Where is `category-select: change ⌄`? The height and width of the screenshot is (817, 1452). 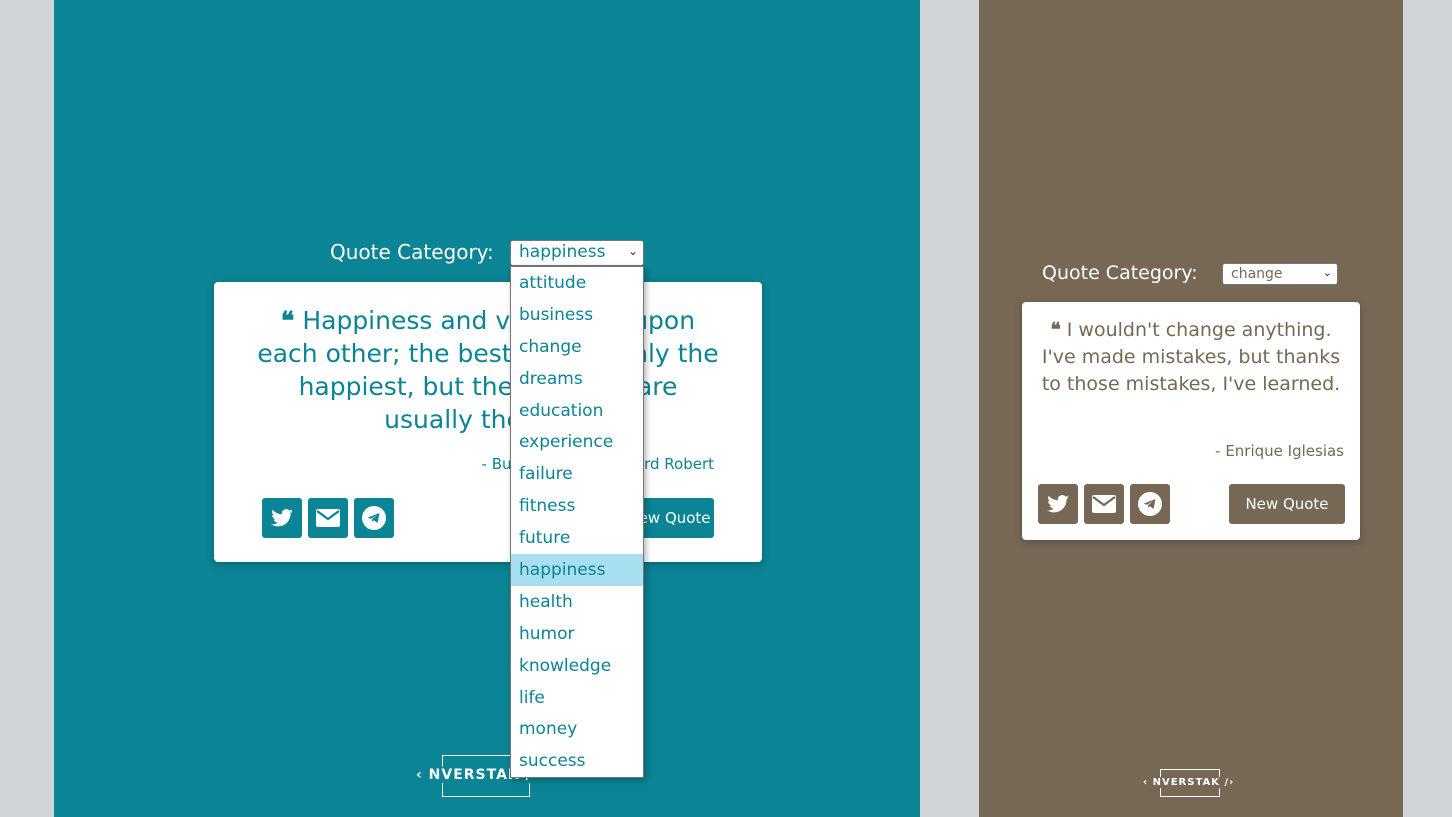
category-select: change ⌄ is located at coordinates (1280, 274).